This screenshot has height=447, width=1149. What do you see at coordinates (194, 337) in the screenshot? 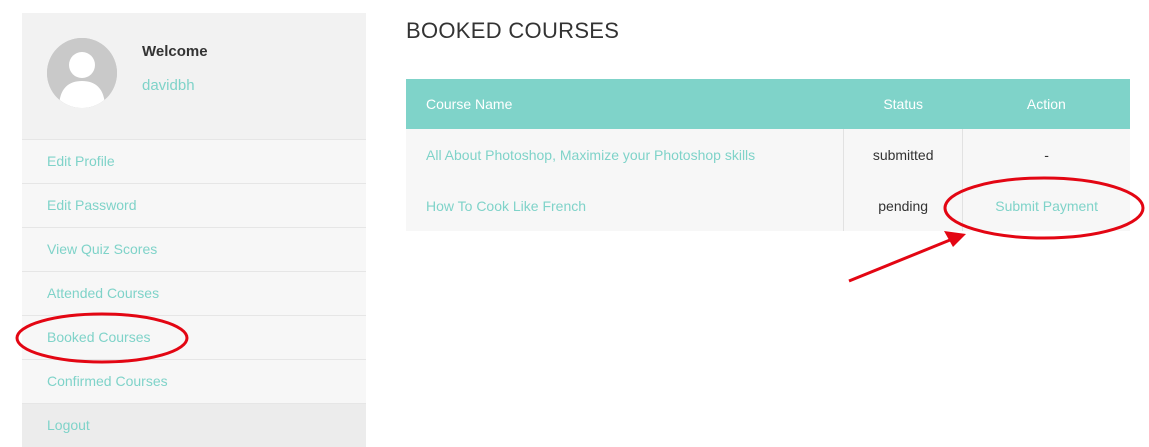
I see `sidebar-item-booked-courses: Booked Courses` at bounding box center [194, 337].